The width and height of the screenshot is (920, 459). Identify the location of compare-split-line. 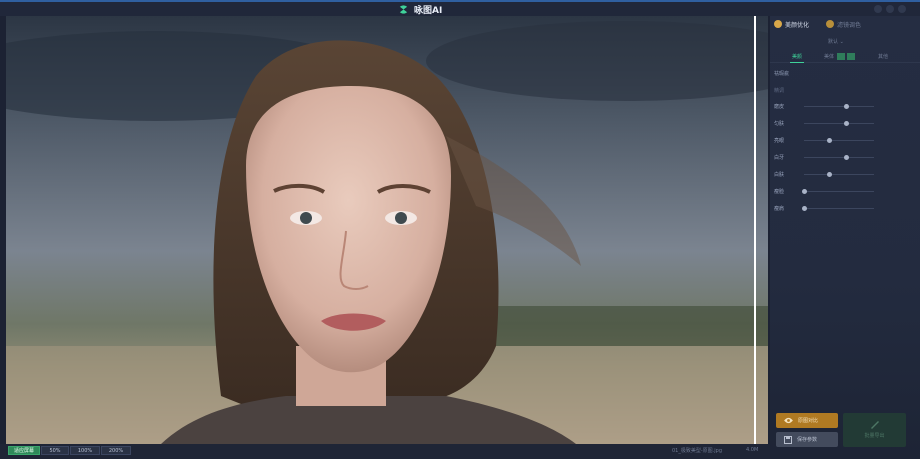
(755, 230).